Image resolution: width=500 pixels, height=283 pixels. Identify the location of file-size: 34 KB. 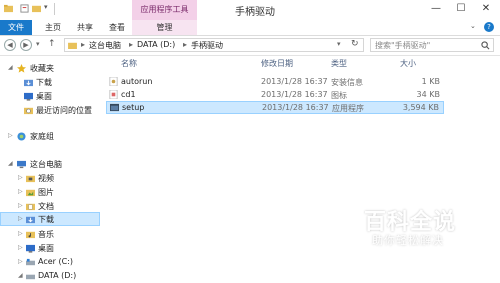
(428, 94).